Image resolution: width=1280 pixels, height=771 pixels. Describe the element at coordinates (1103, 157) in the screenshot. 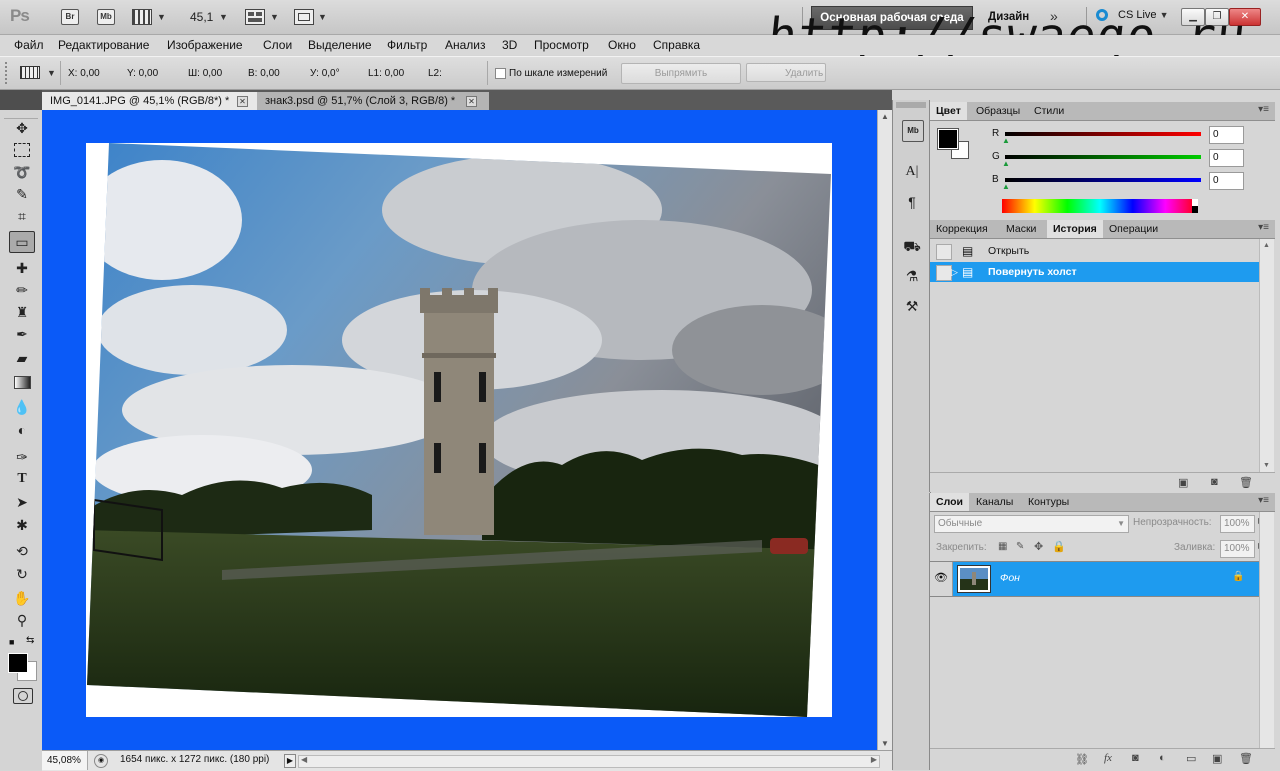

I see `green-slider` at that location.